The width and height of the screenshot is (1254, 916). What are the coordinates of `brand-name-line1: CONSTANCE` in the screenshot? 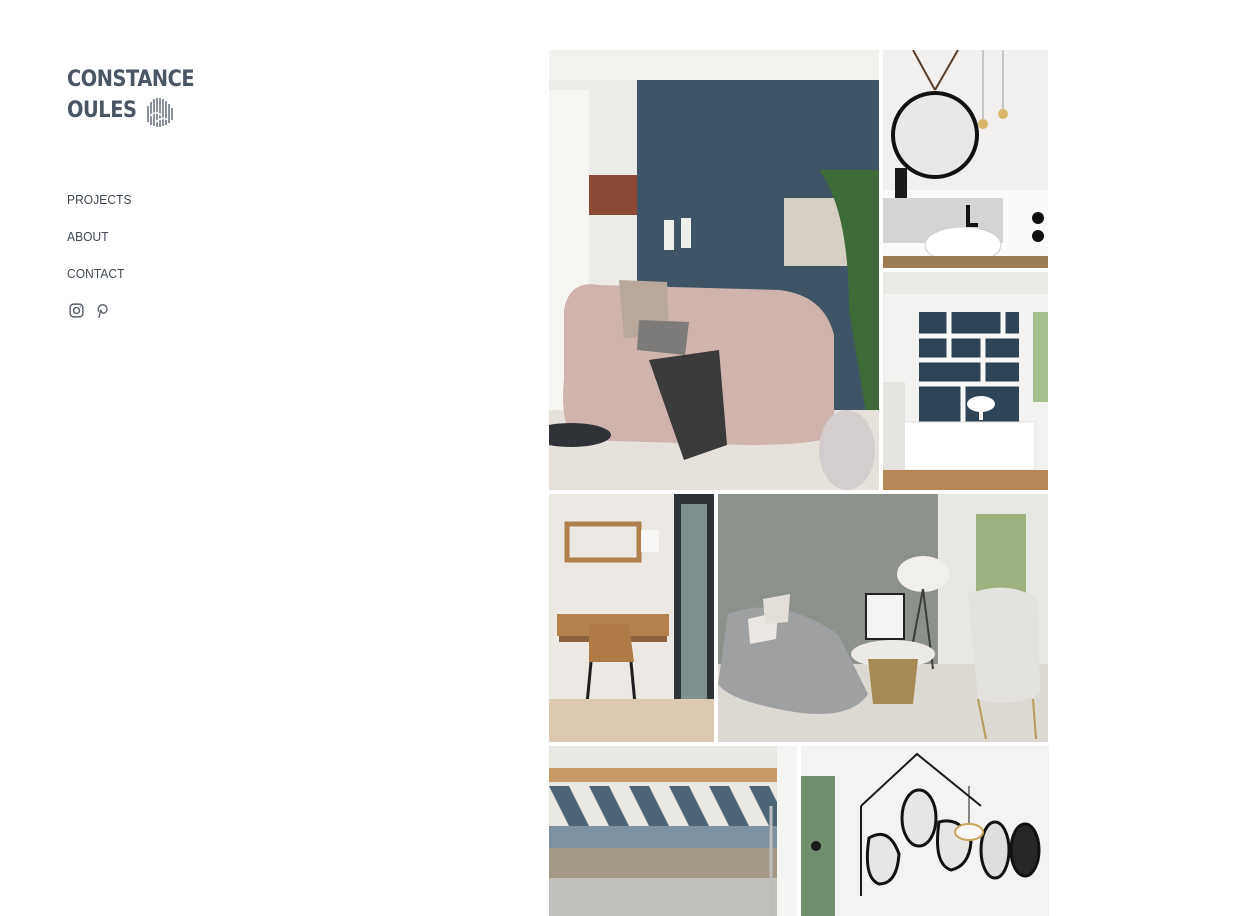 It's located at (131, 79).